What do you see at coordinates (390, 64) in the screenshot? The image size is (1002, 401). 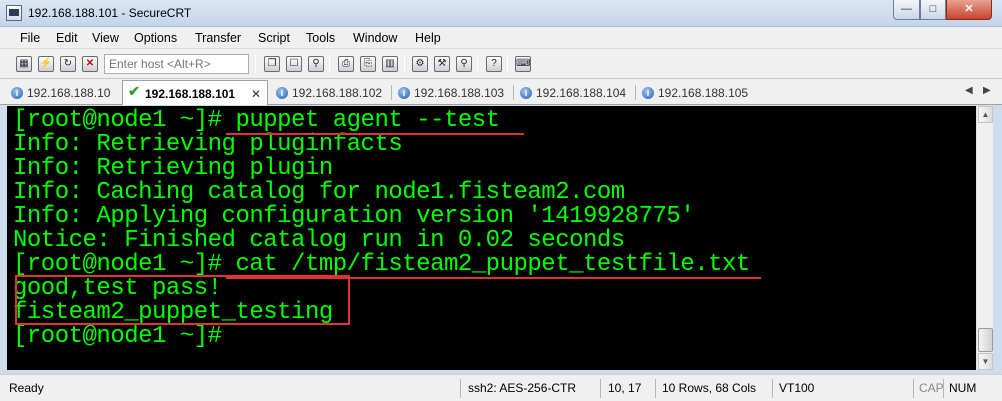 I see `printer-selection-icon: ▥` at bounding box center [390, 64].